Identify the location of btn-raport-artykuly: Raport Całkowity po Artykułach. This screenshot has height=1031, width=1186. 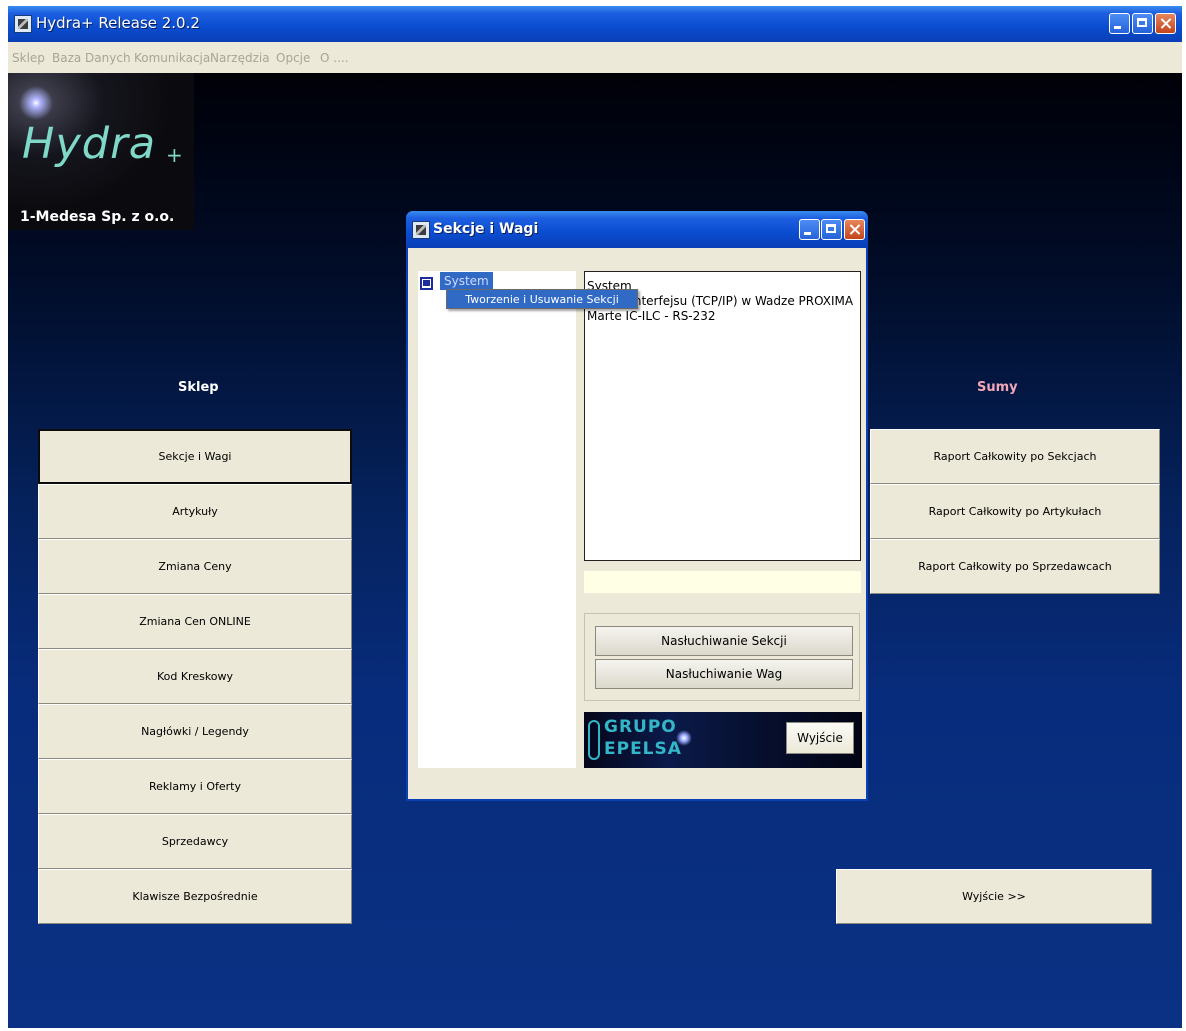
(1015, 511).